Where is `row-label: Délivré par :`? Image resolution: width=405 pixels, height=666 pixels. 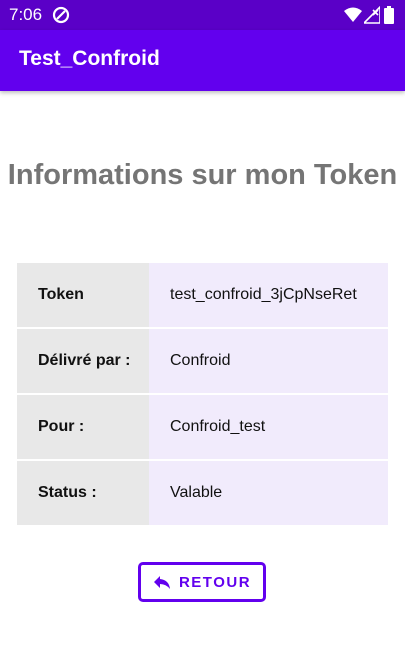
row-label: Délivré par : is located at coordinates (83, 361).